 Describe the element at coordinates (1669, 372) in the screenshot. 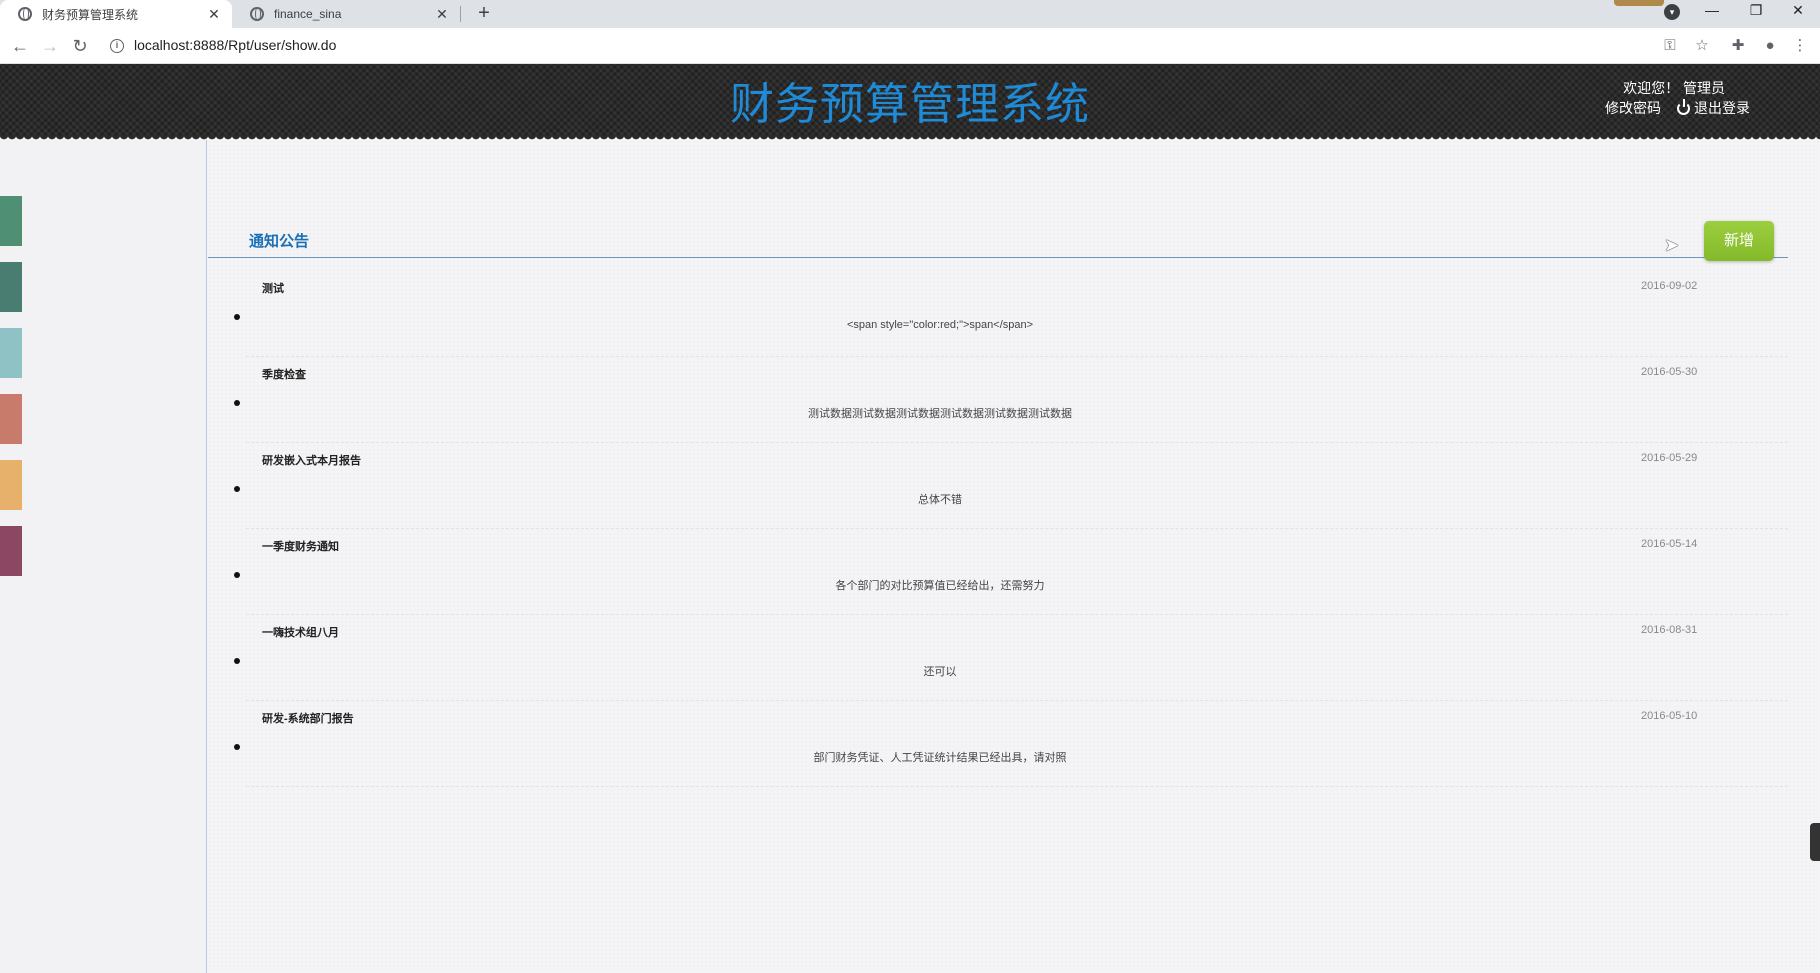

I see `notice-date: 2016-05-30` at that location.